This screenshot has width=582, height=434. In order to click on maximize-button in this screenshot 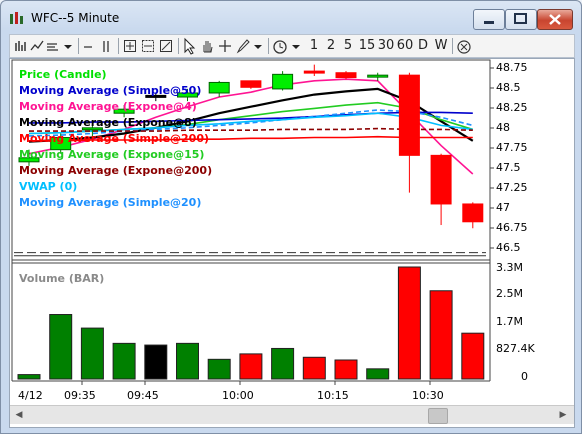, I will do `click(521, 19)`.